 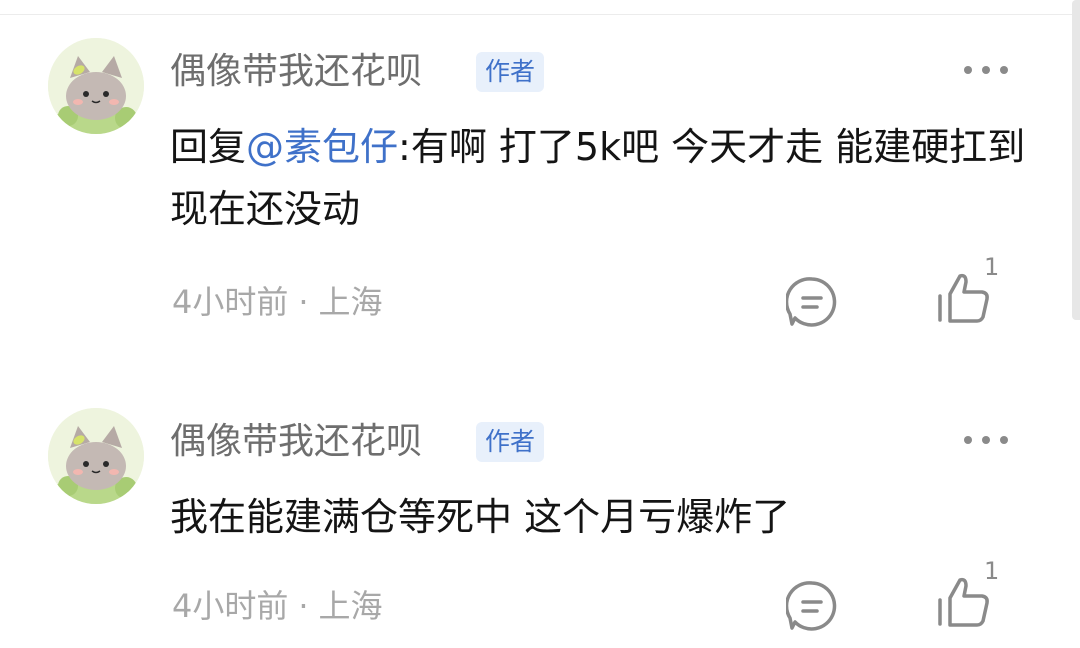 What do you see at coordinates (1076, 160) in the screenshot?
I see `scrollbar` at bounding box center [1076, 160].